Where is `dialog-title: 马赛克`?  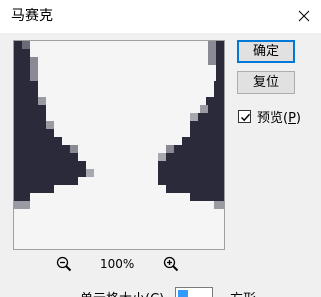 dialog-title: 马赛克 is located at coordinates (32, 16).